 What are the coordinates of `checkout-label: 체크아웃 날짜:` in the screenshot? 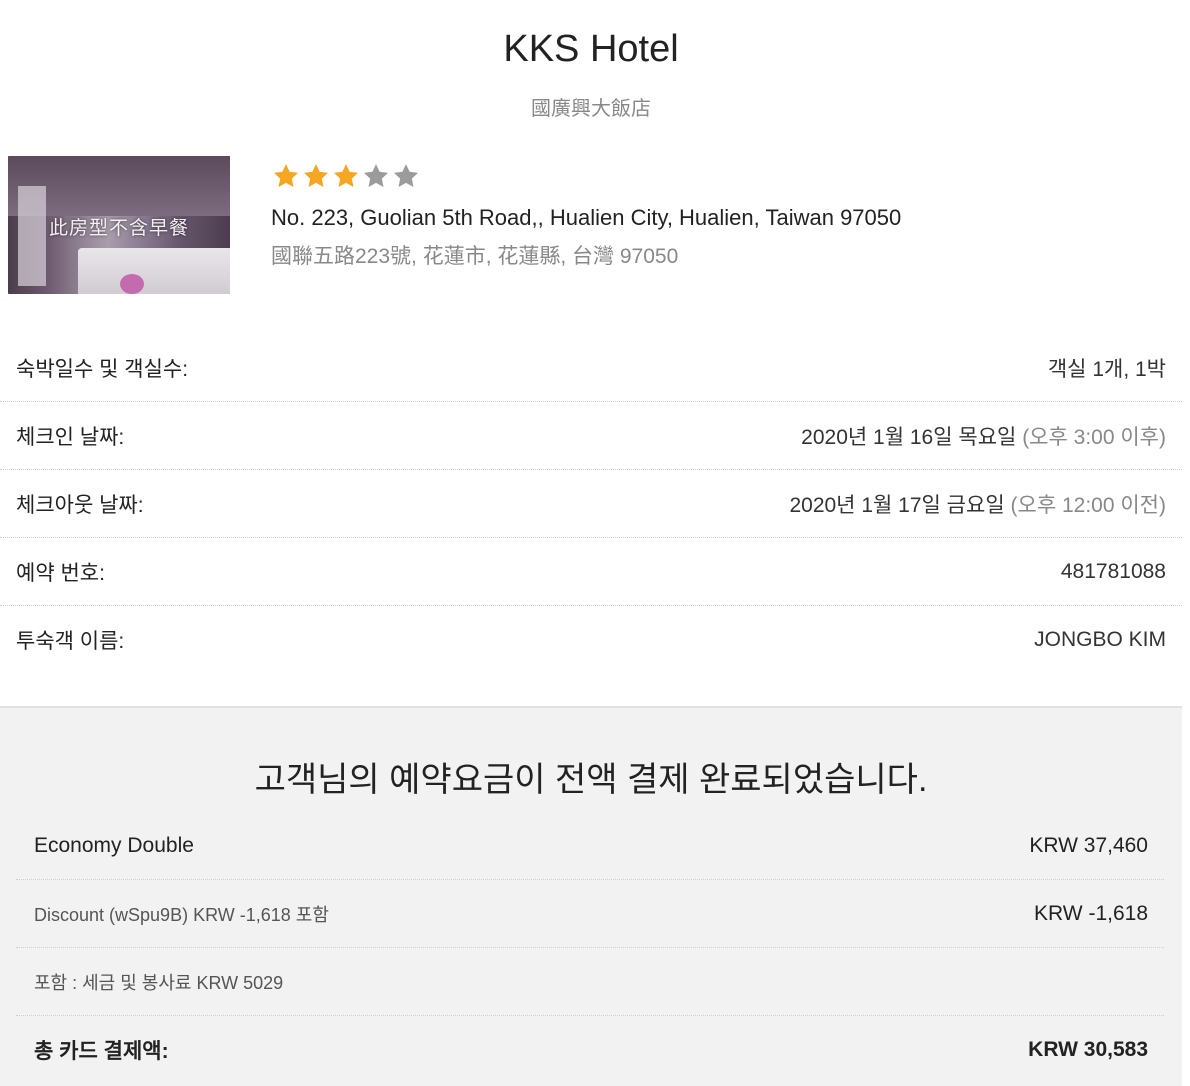 It's located at (80, 505).